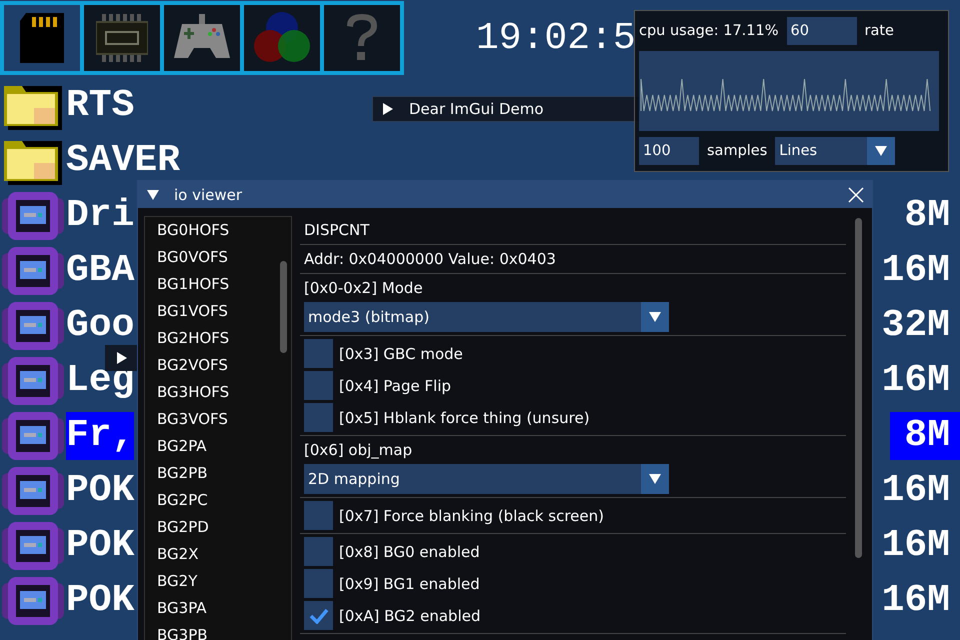  I want to click on field-label: samples, so click(737, 151).